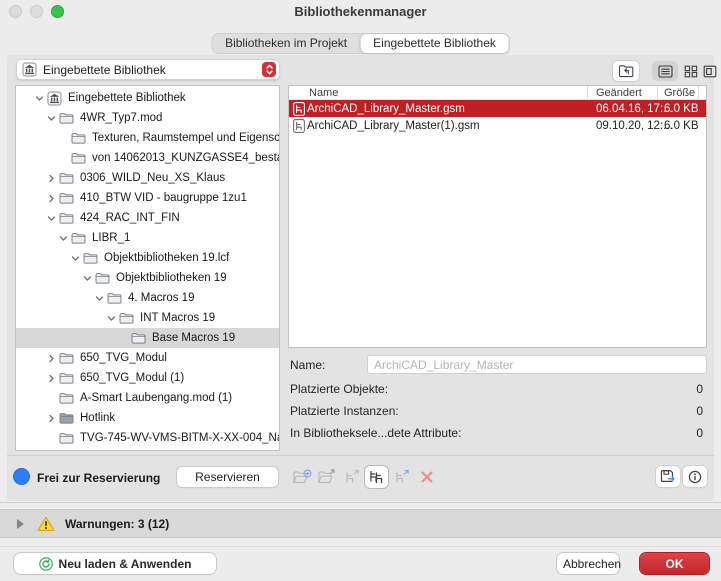  What do you see at coordinates (681, 125) in the screenshot?
I see `file-size: 6.0 KB` at bounding box center [681, 125].